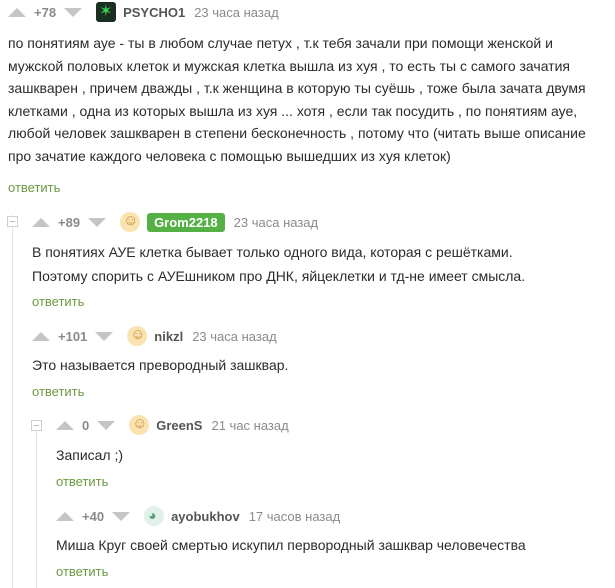 The width and height of the screenshot is (615, 588). Describe the element at coordinates (160, 365) in the screenshot. I see `comment-text: Это называется превородный зашквар.` at that location.